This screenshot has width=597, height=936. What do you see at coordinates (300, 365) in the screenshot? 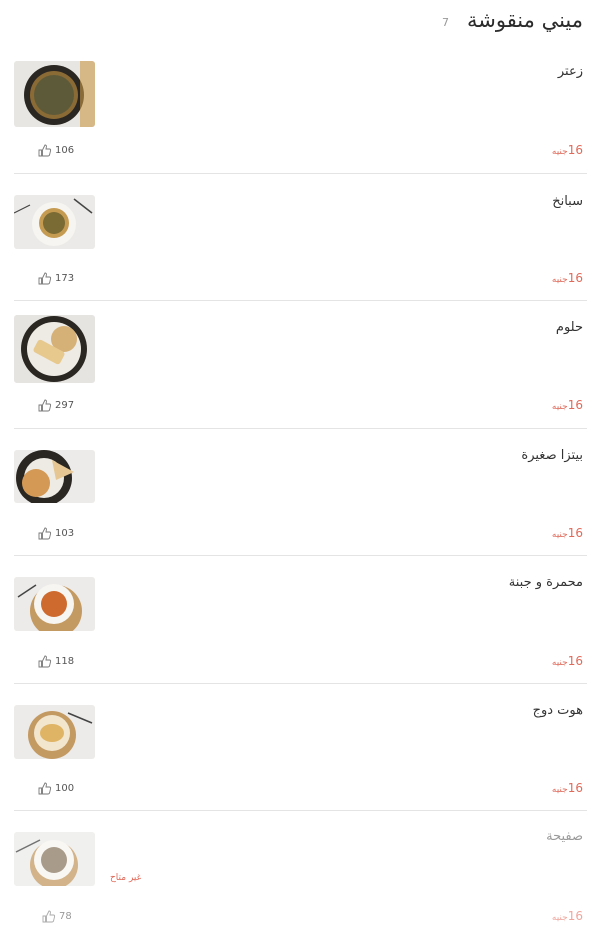
I see `menu-item-halloumi: حلوم 16جنيه 297` at bounding box center [300, 365].